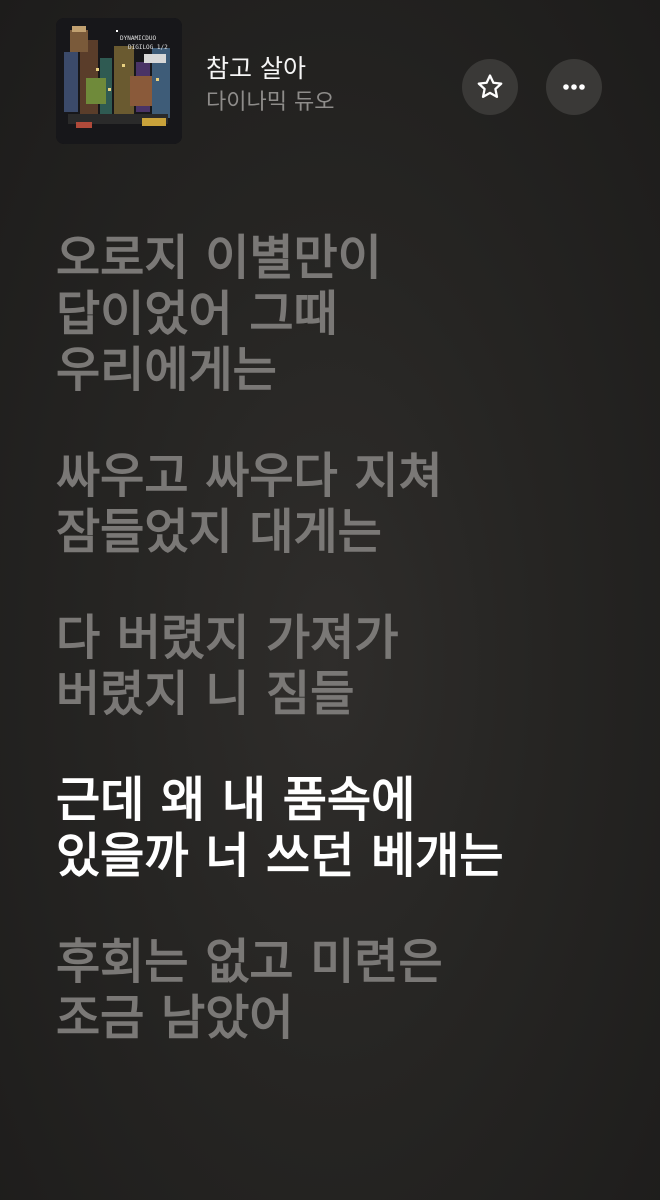  I want to click on favorite-button, so click(490, 87).